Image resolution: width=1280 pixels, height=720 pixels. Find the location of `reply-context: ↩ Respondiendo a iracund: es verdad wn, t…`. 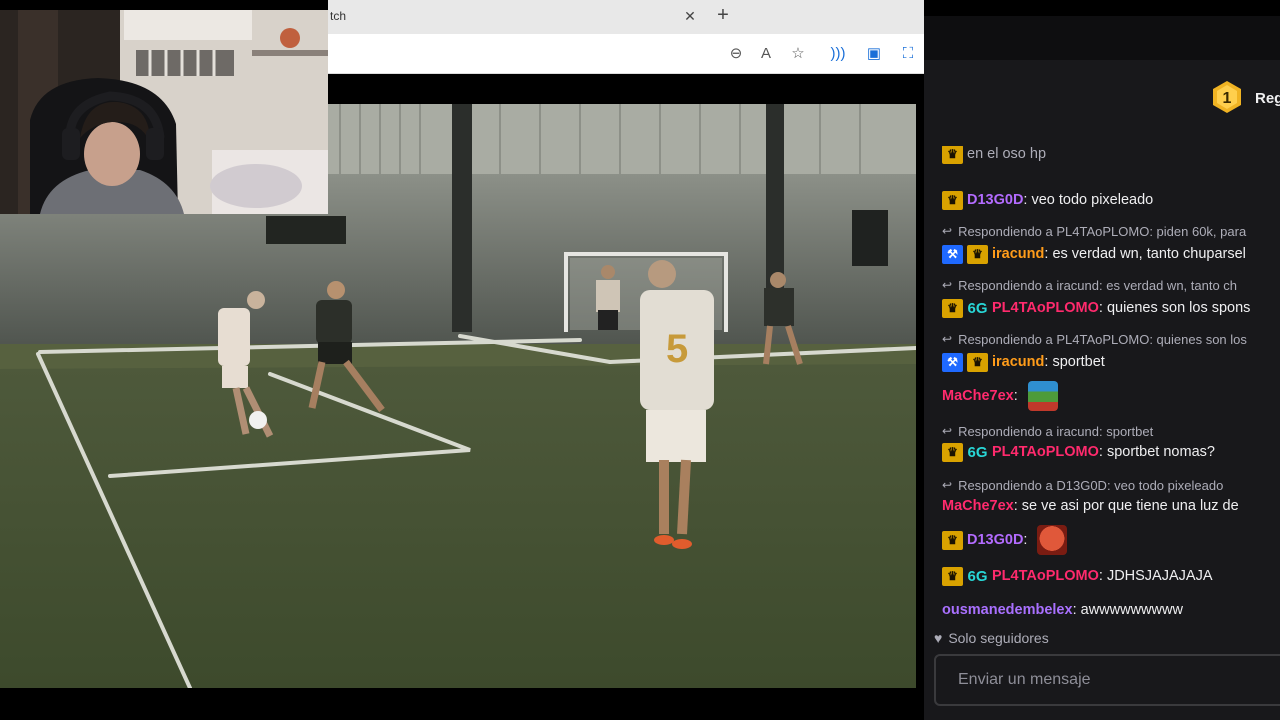

reply-context: ↩ Respondiendo a iracund: es verdad wn, t… is located at coordinates (1089, 285).